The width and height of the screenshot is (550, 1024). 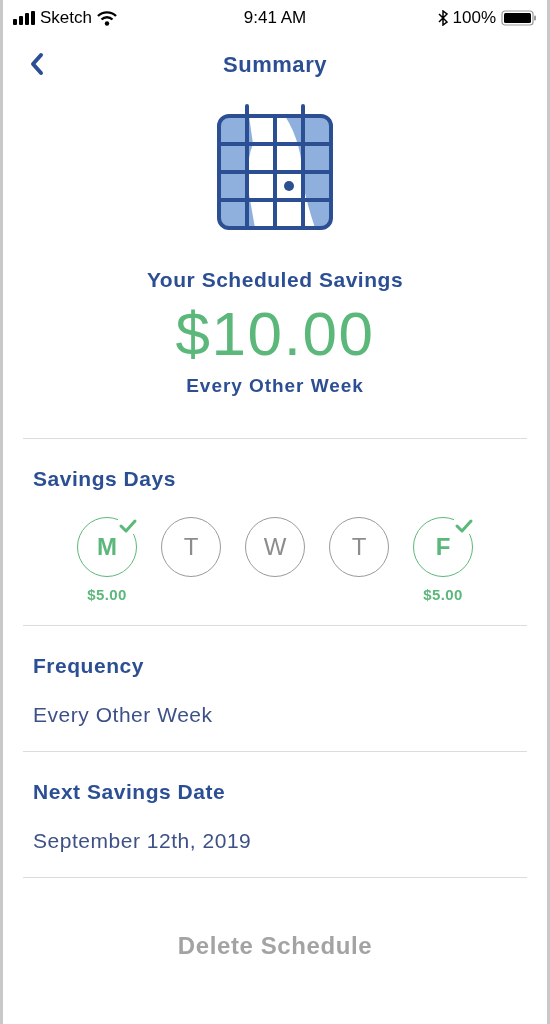 I want to click on page-title: Summary, so click(x=275, y=64).